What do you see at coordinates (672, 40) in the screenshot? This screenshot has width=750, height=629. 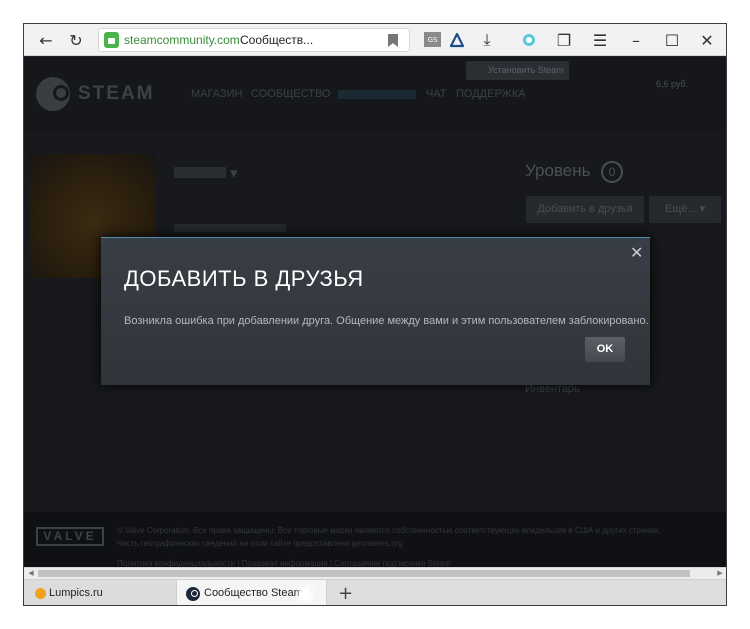 I see `maximize-icon: ☐` at bounding box center [672, 40].